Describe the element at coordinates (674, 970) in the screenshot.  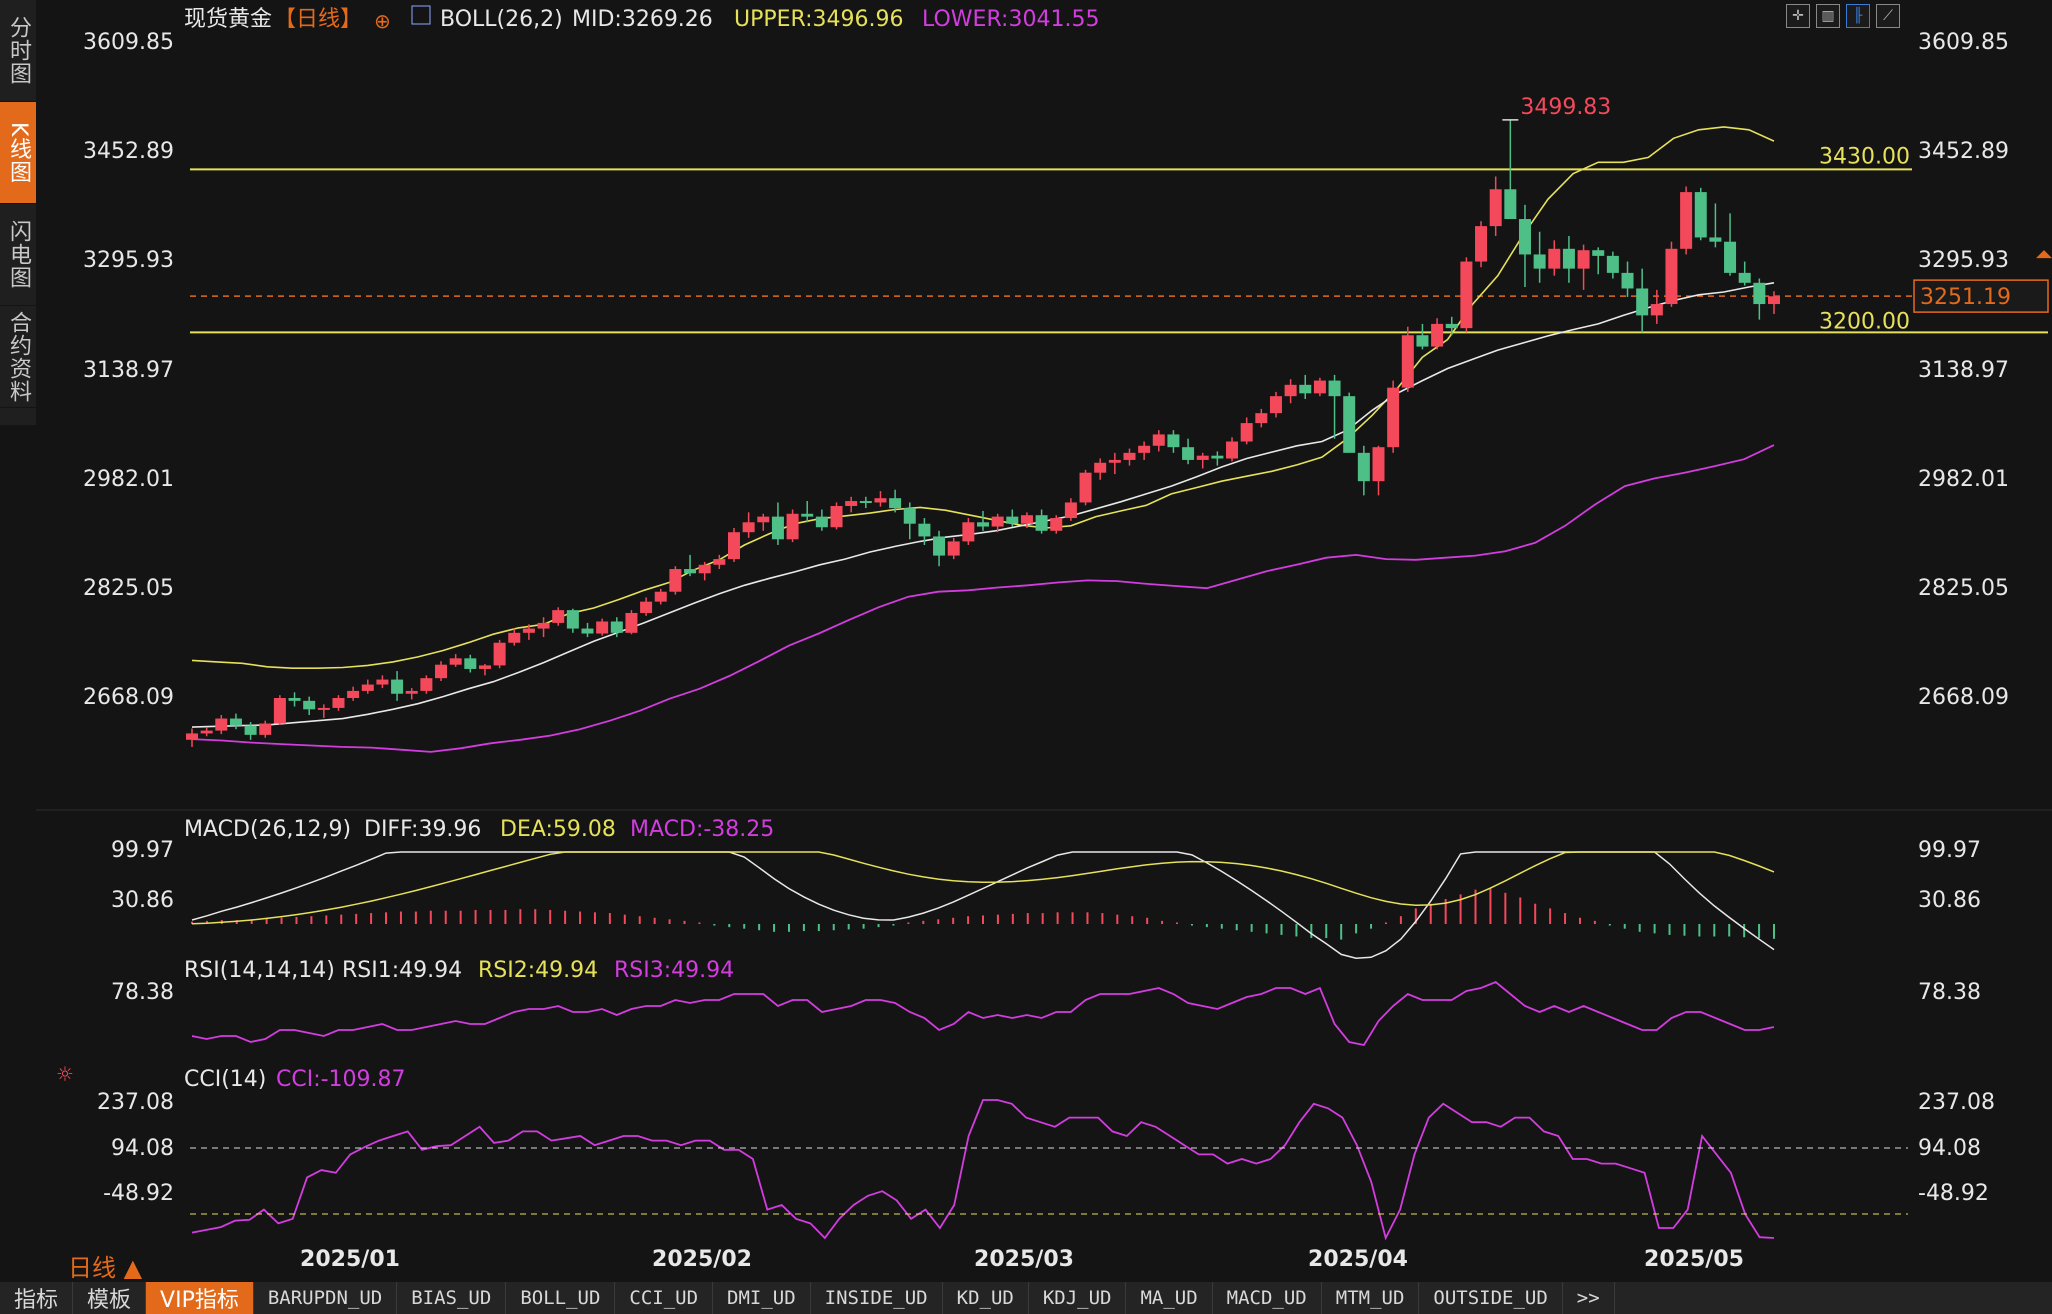
I see `rsi3-value: RSI3:49.94` at that location.